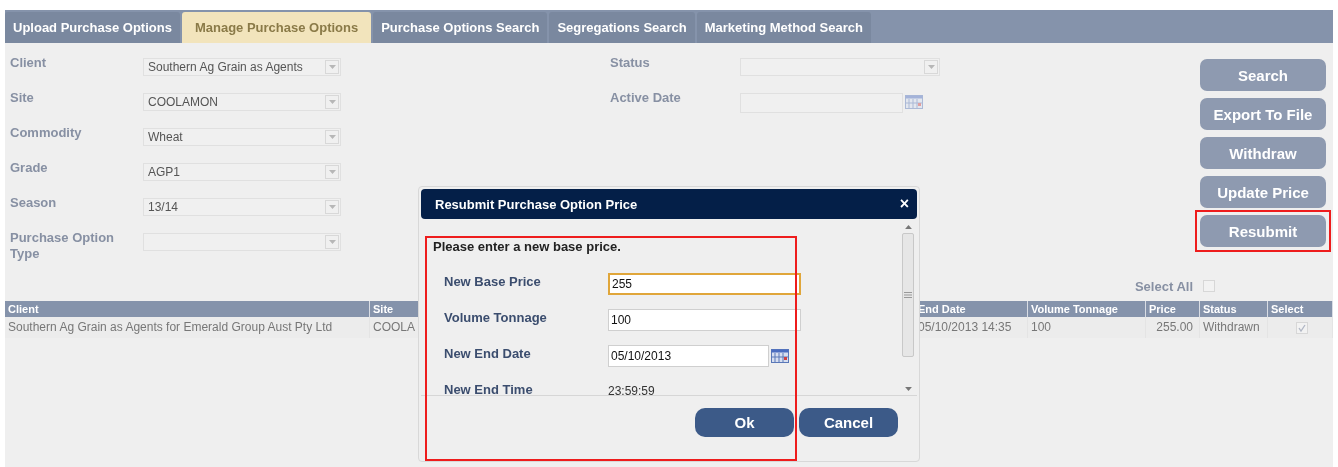 This screenshot has height=467, width=1338. I want to click on field-label: Season, so click(33, 203).